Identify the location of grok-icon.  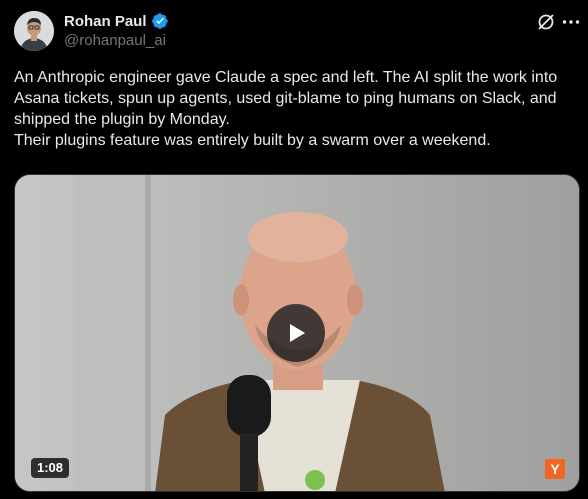
(546, 22).